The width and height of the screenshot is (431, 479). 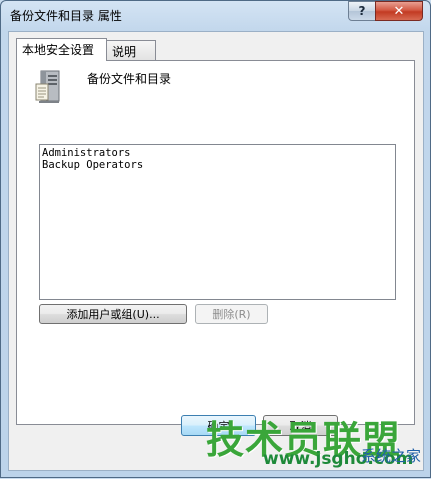 I want to click on list-item: Administrators, so click(x=217, y=153).